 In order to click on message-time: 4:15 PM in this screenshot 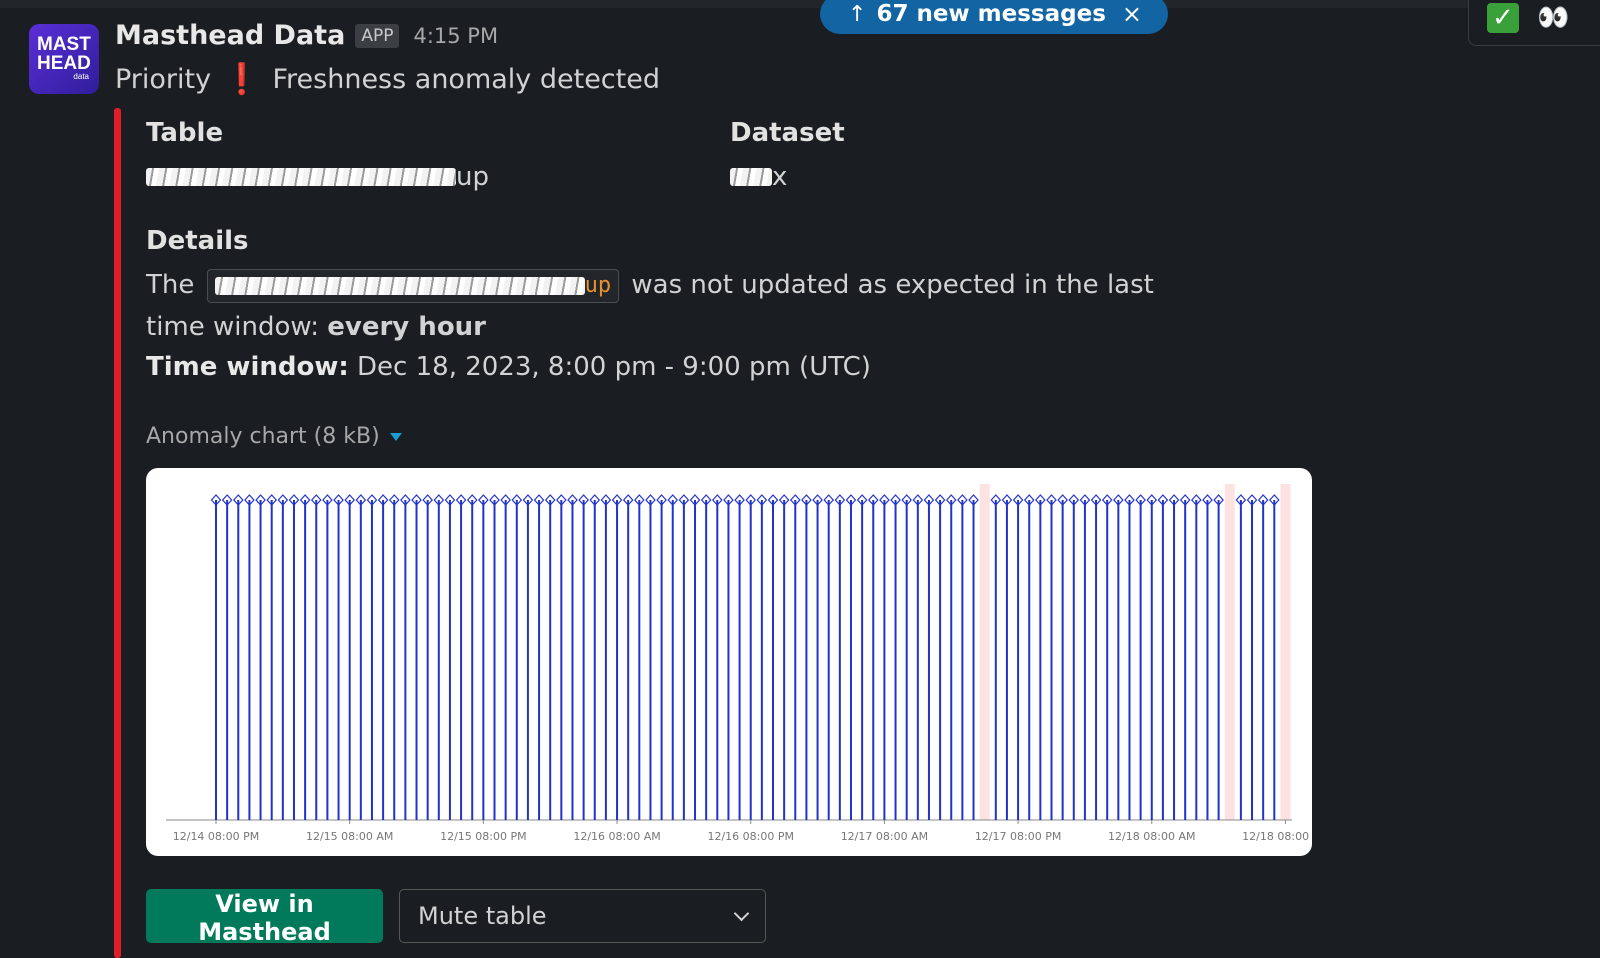, I will do `click(455, 36)`.